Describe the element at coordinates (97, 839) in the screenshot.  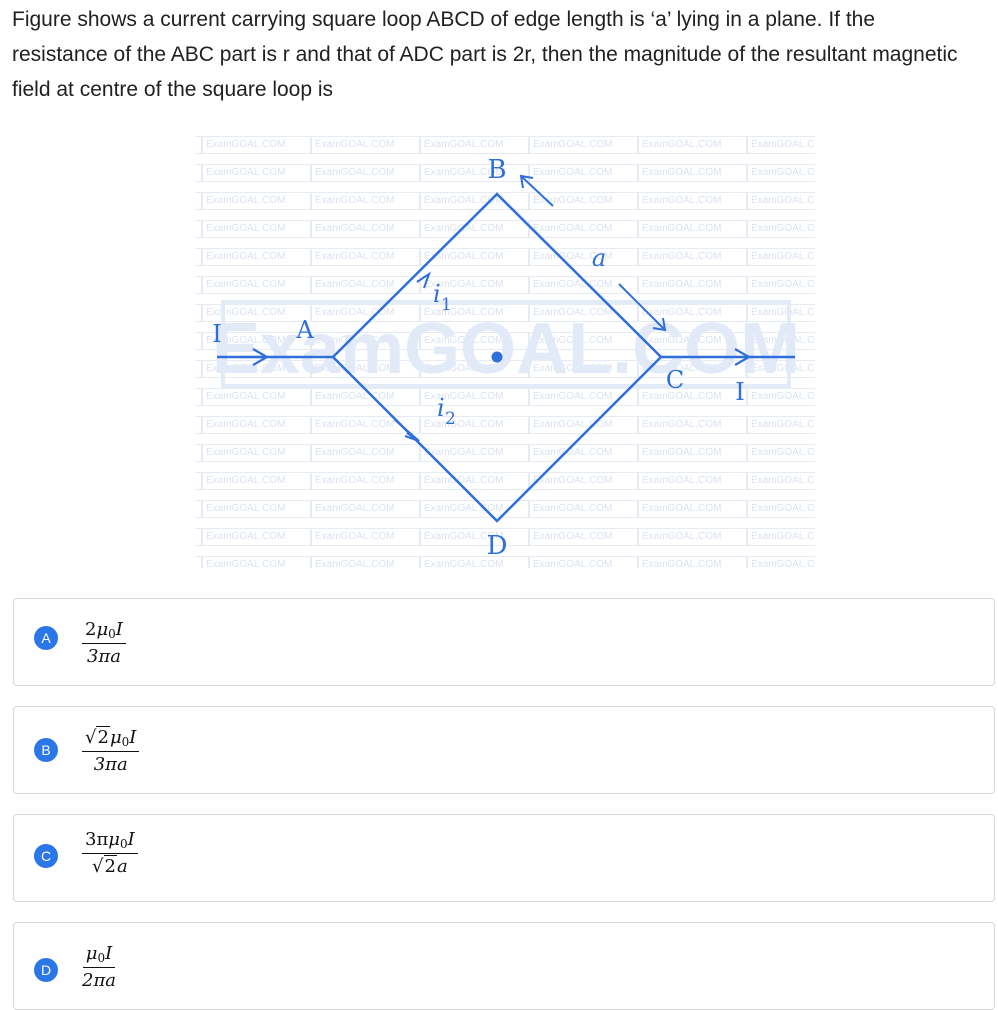
I see `option-c-num-coeff: 3π` at that location.